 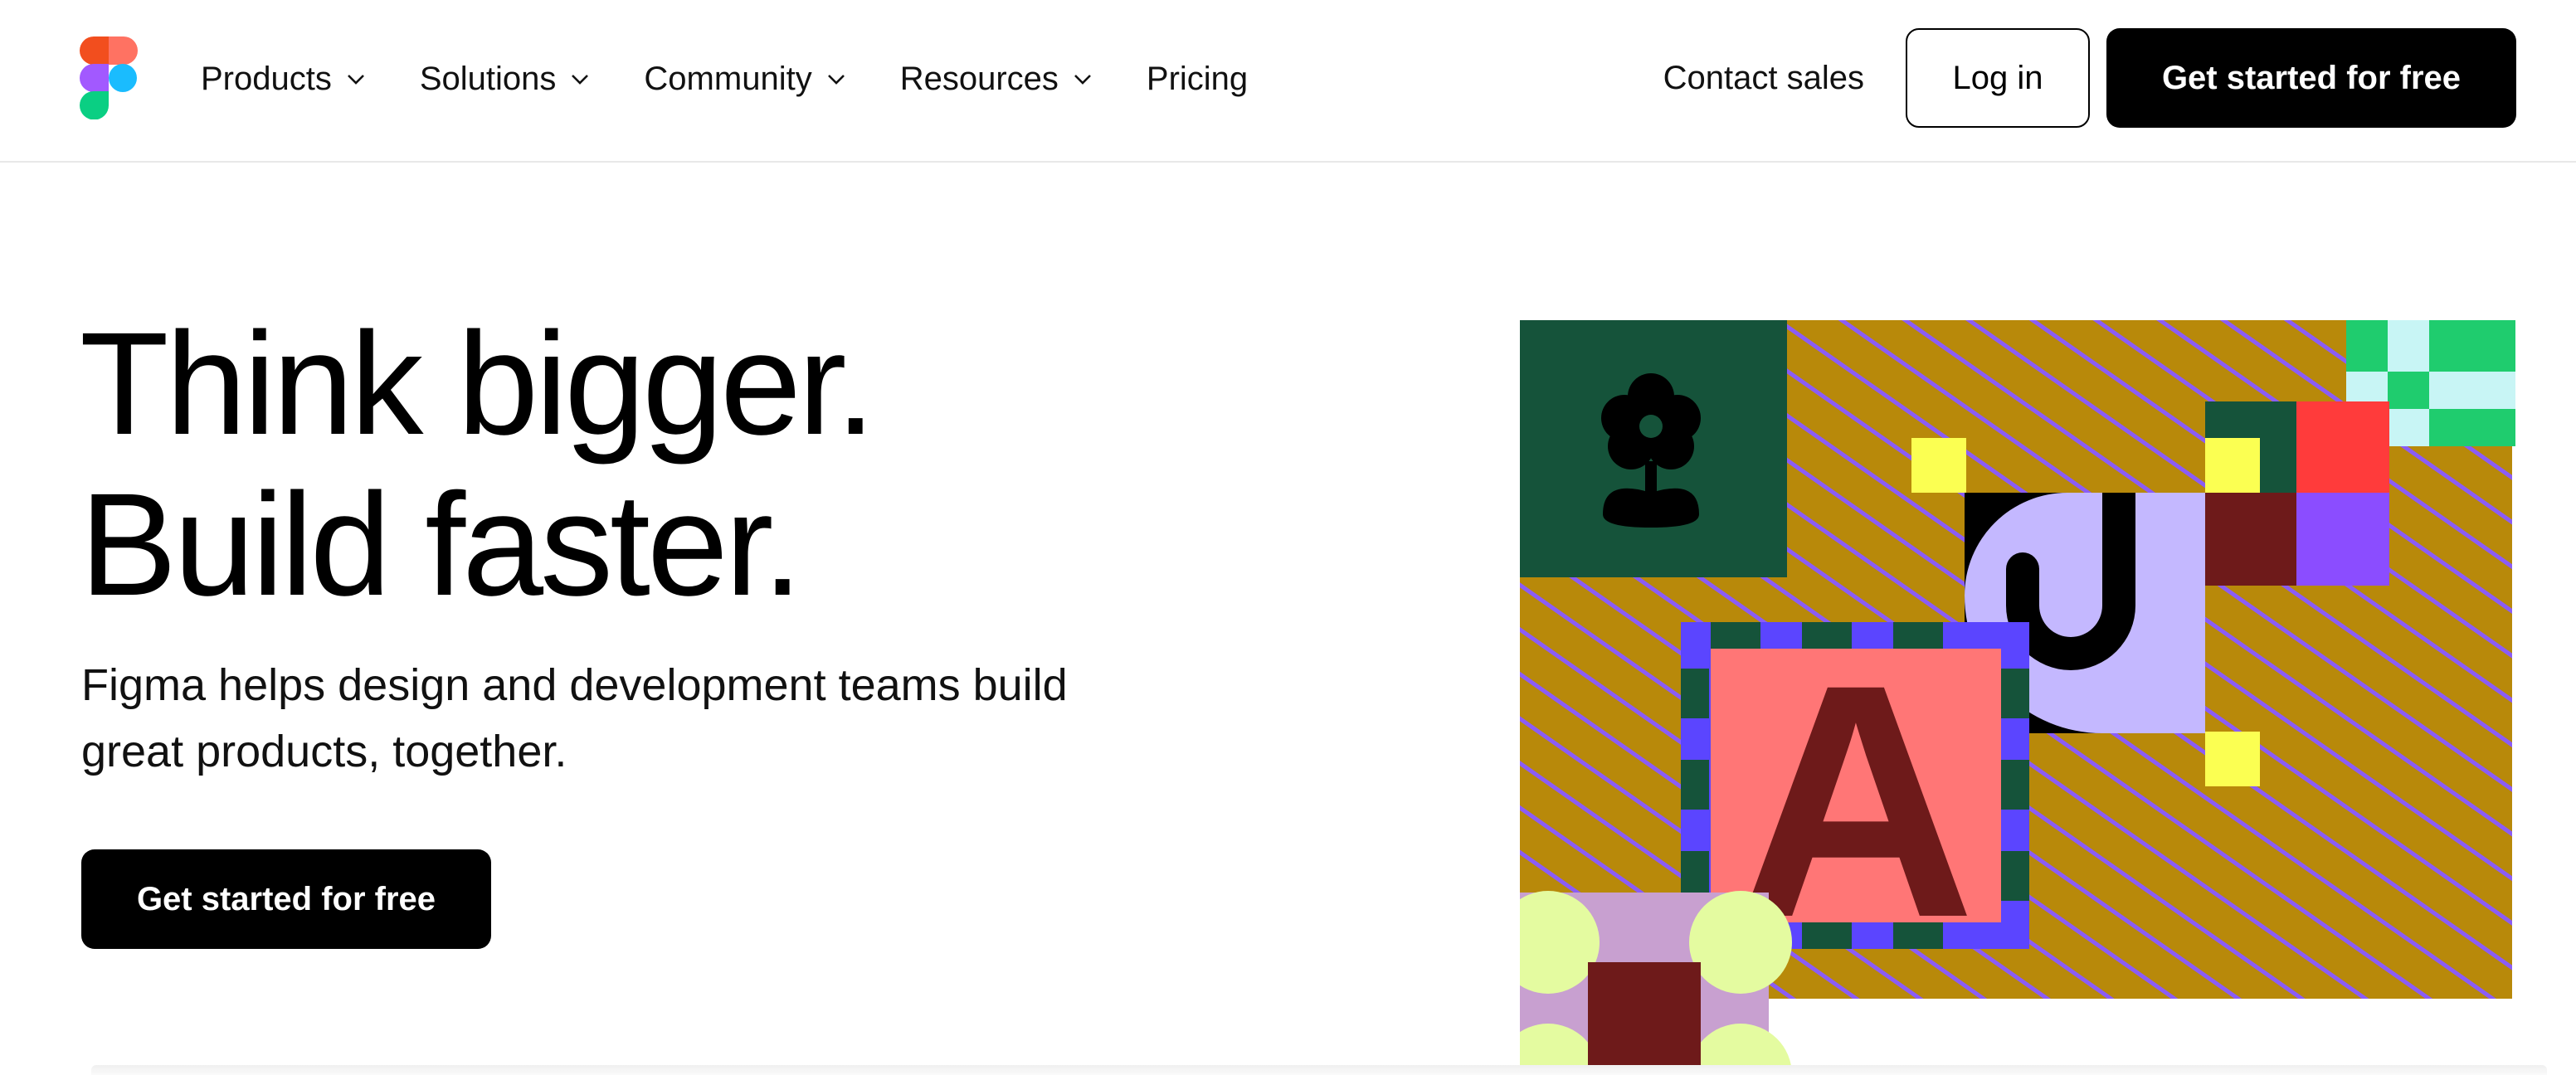 What do you see at coordinates (478, 384) in the screenshot?
I see `hero-title-line1: Think bigger.` at bounding box center [478, 384].